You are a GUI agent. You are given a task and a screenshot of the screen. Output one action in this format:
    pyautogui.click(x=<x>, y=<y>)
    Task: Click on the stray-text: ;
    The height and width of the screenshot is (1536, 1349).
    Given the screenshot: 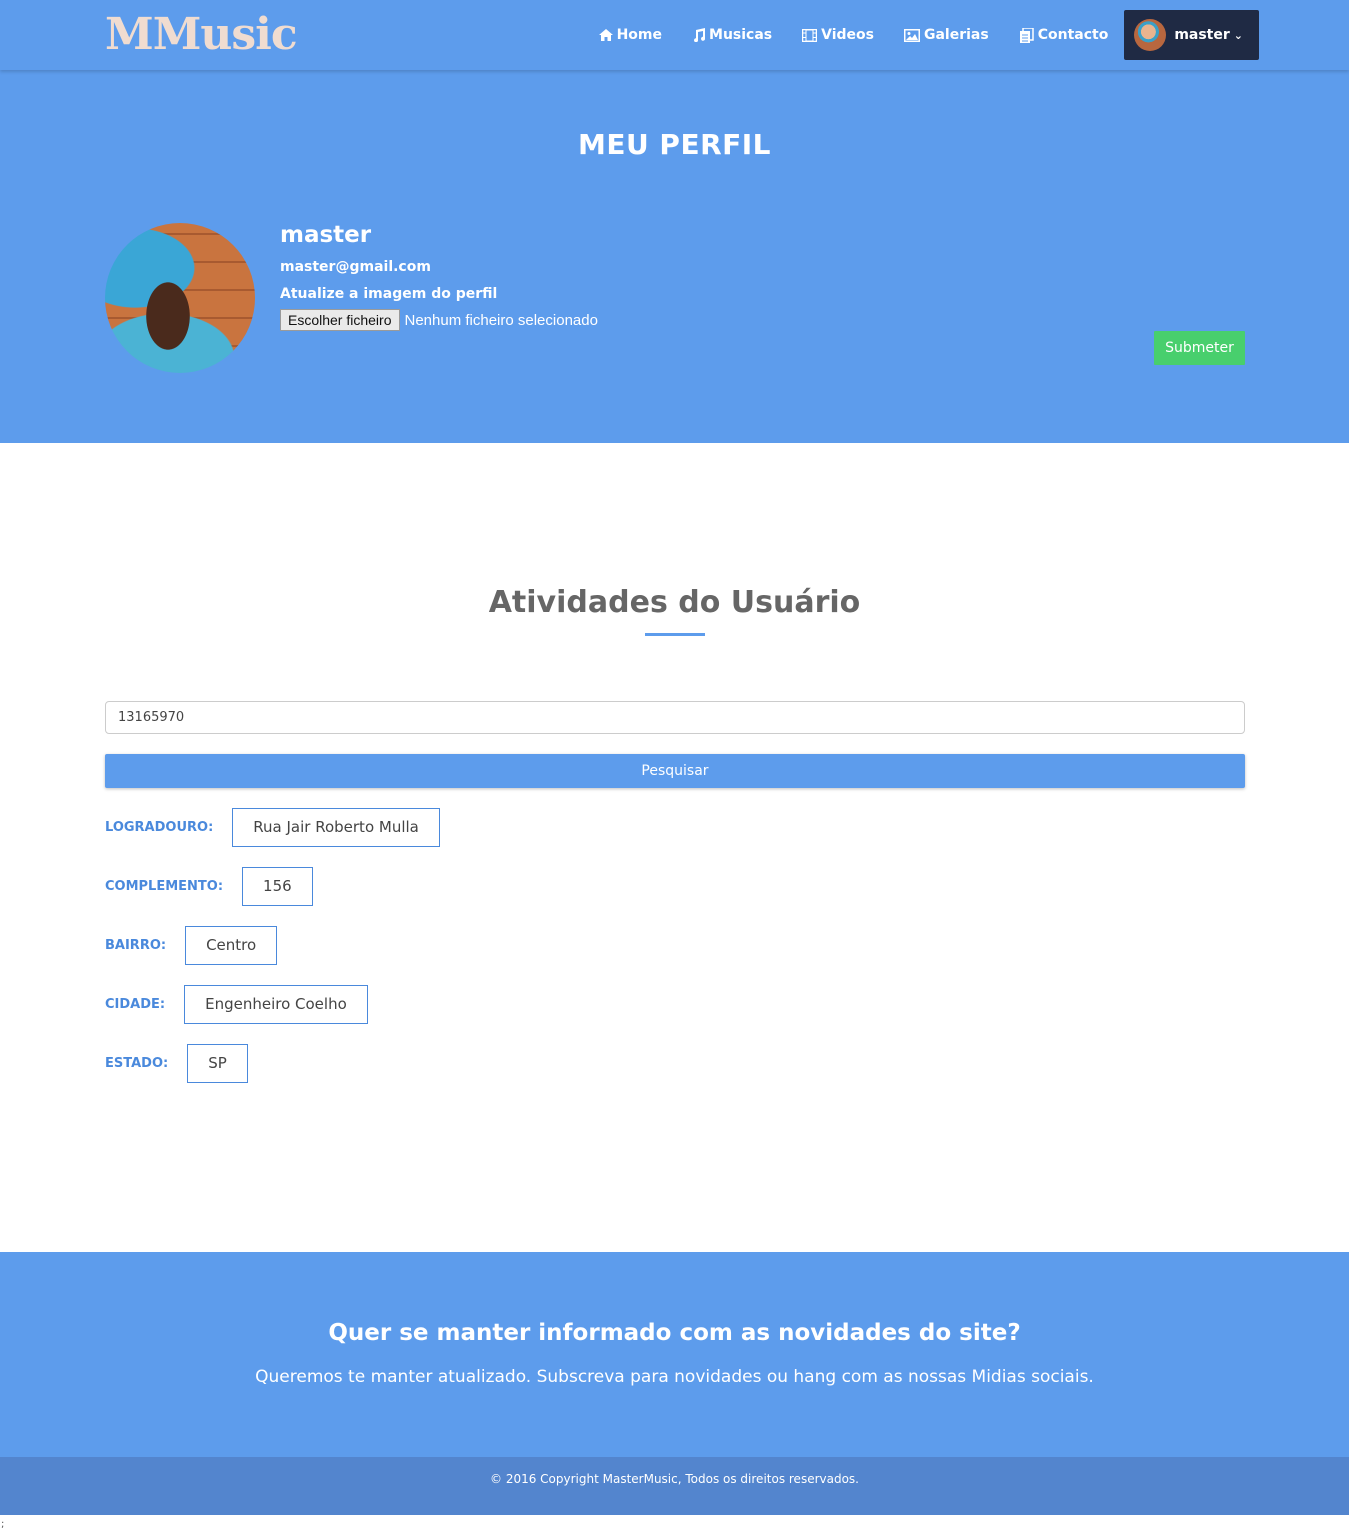 What is the action you would take?
    pyautogui.click(x=3, y=1524)
    